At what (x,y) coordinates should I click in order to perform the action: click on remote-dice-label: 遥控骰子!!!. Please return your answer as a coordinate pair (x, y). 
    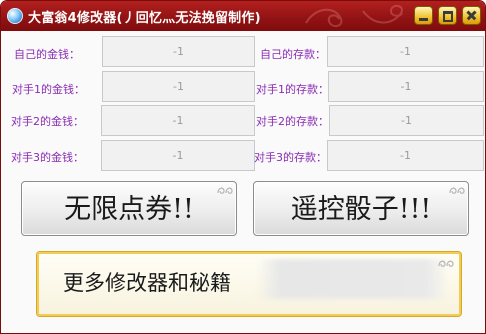
    Looking at the image, I should click on (361, 209).